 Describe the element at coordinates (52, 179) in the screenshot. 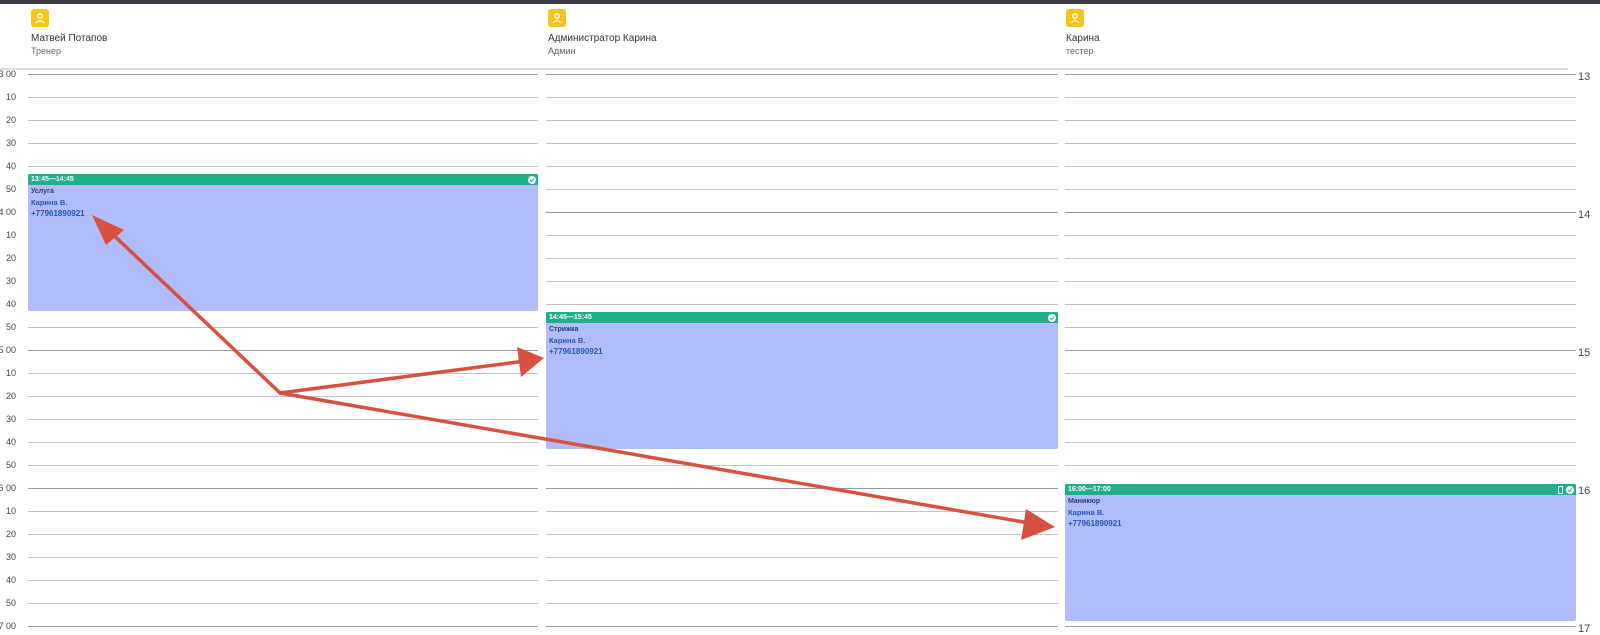

I see `appointment-time: 13:45—14:45` at that location.